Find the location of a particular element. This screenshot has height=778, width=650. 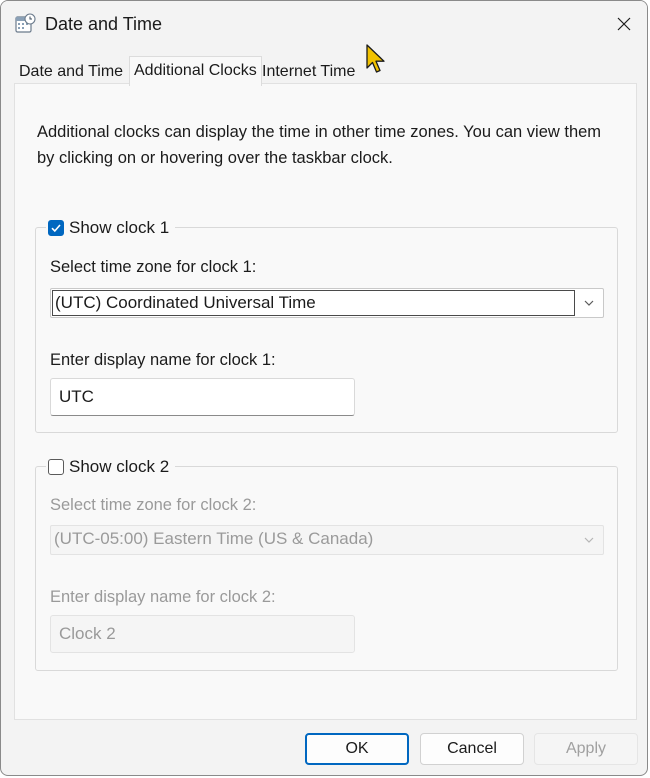

clock1-name-input: UTC is located at coordinates (202, 397).